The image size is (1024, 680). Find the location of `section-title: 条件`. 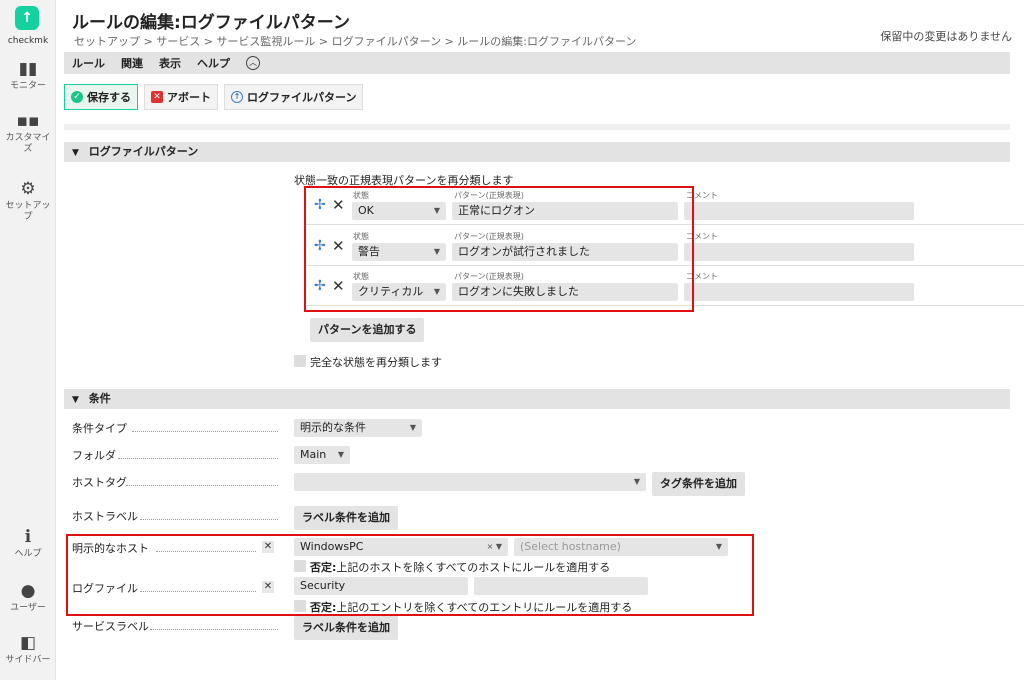

section-title: 条件 is located at coordinates (99, 398).